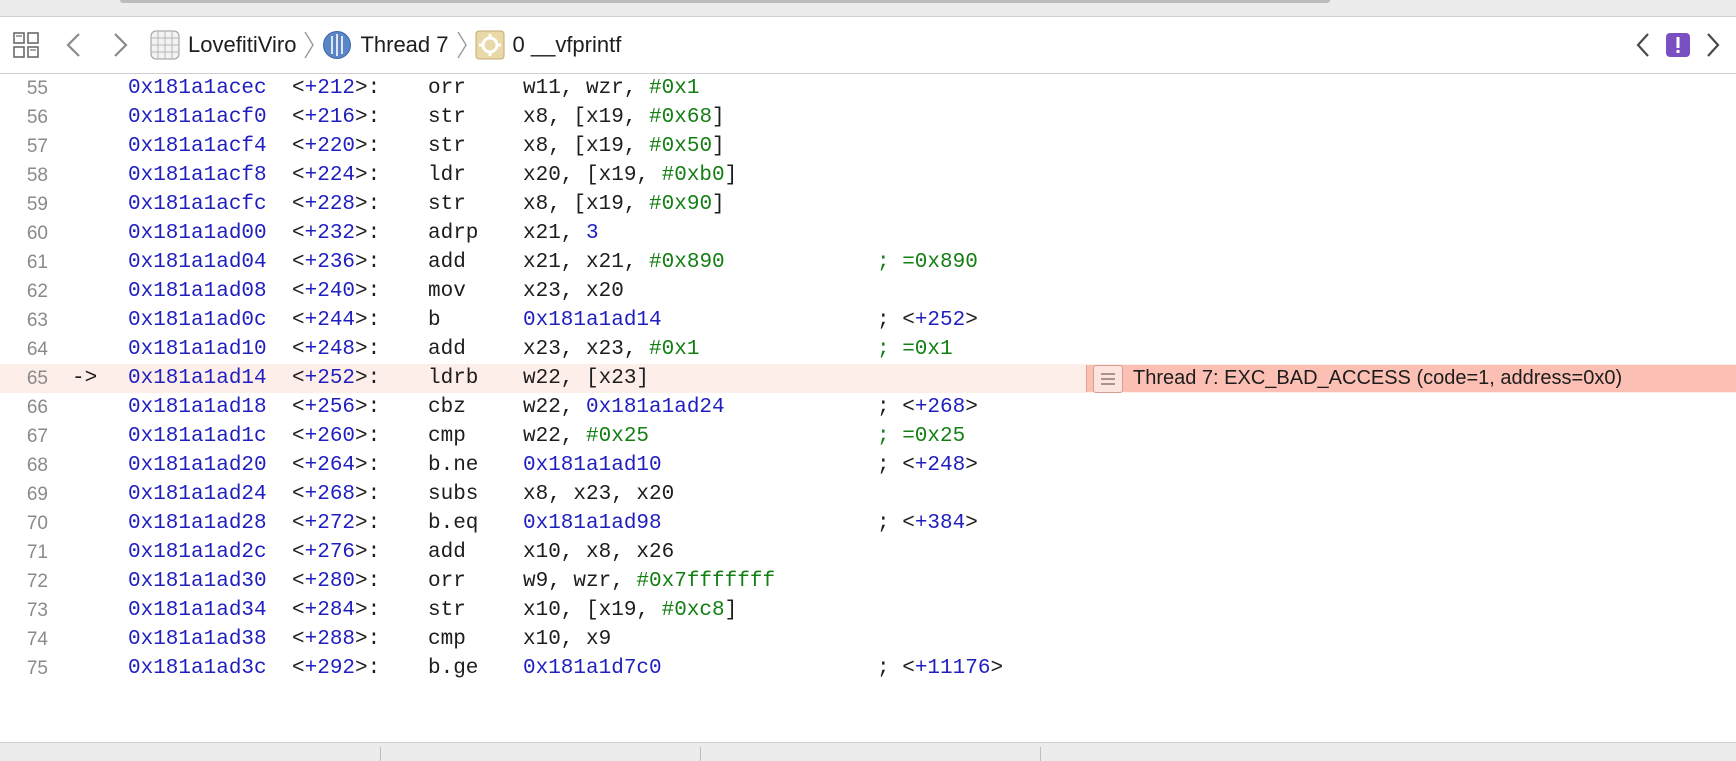  I want to click on instruction-address: 0x181a1ad24, so click(197, 494).